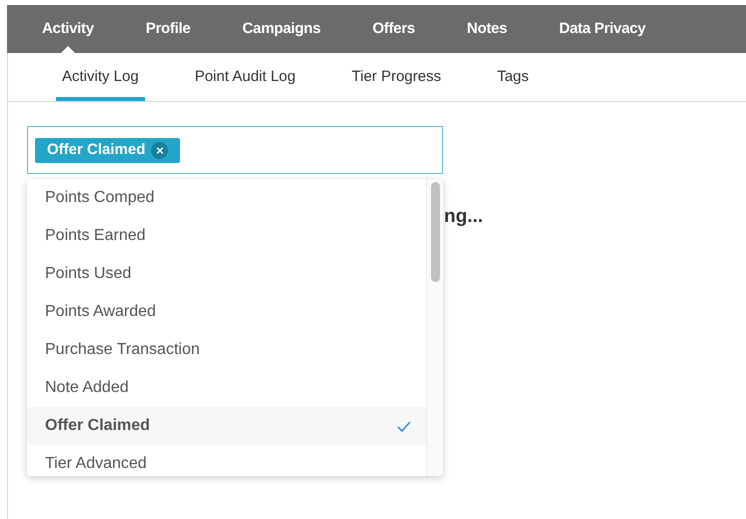 This screenshot has height=519, width=746. Describe the element at coordinates (226, 388) in the screenshot. I see `dropdown-option: Note Added` at that location.